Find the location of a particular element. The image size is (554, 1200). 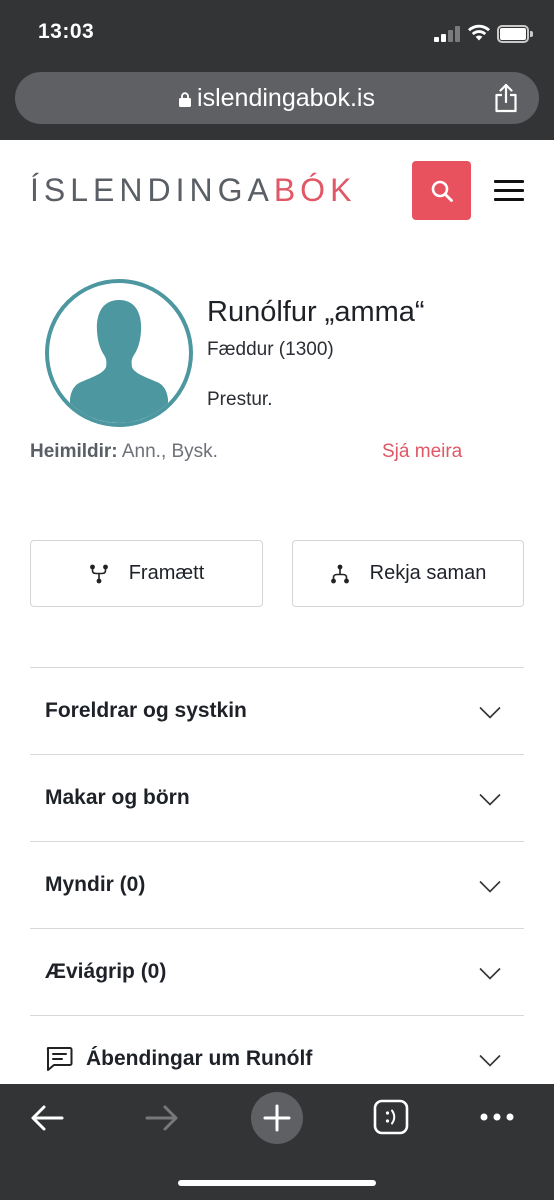

more-icon is located at coordinates (497, 1117).